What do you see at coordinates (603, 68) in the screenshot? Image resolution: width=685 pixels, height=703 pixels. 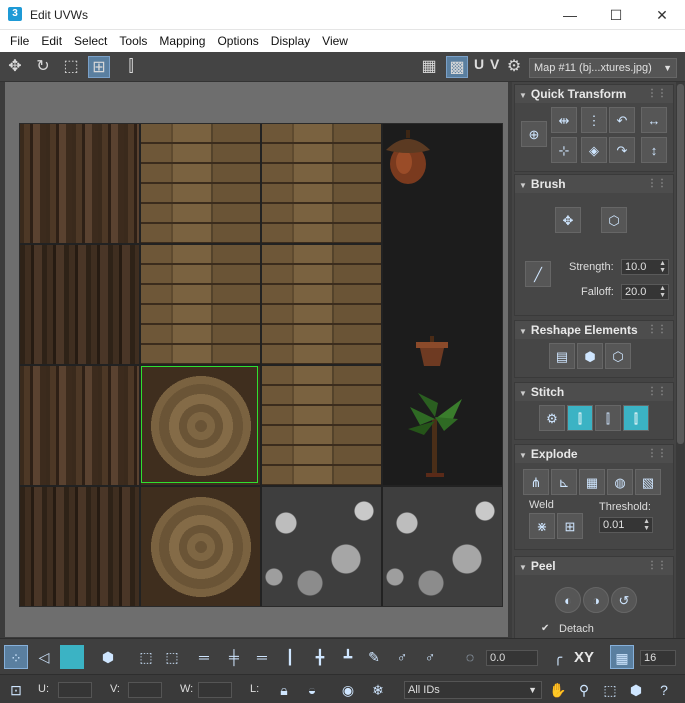 I see `map-select: Map #11 (bj...xtures.jpg) ▼` at bounding box center [603, 68].